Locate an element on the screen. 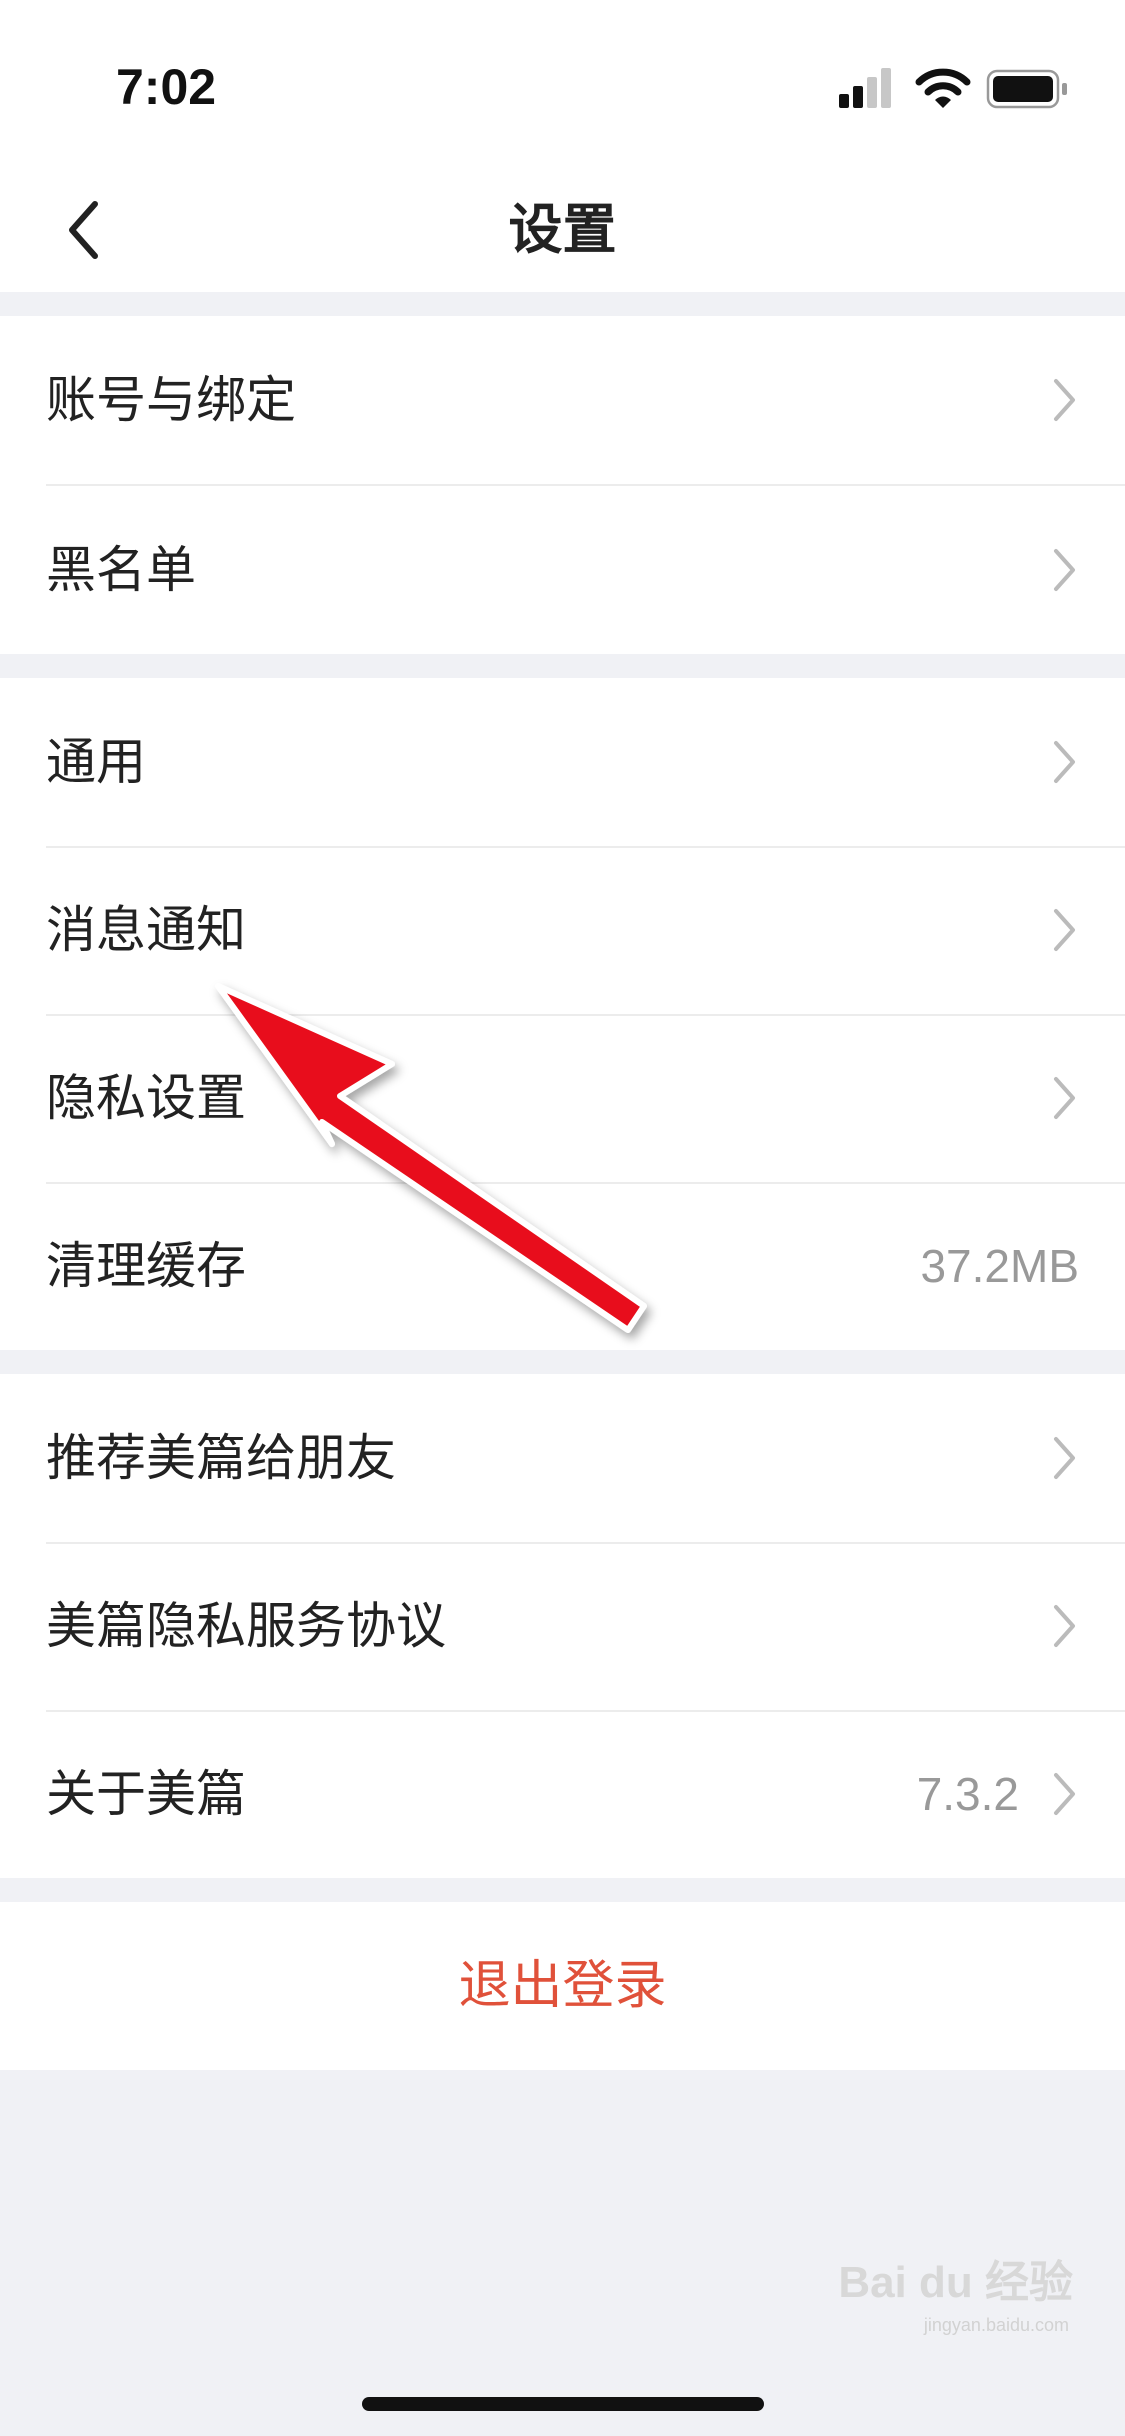  watermark-logo: Bai du 经验 is located at coordinates (955, 2282).